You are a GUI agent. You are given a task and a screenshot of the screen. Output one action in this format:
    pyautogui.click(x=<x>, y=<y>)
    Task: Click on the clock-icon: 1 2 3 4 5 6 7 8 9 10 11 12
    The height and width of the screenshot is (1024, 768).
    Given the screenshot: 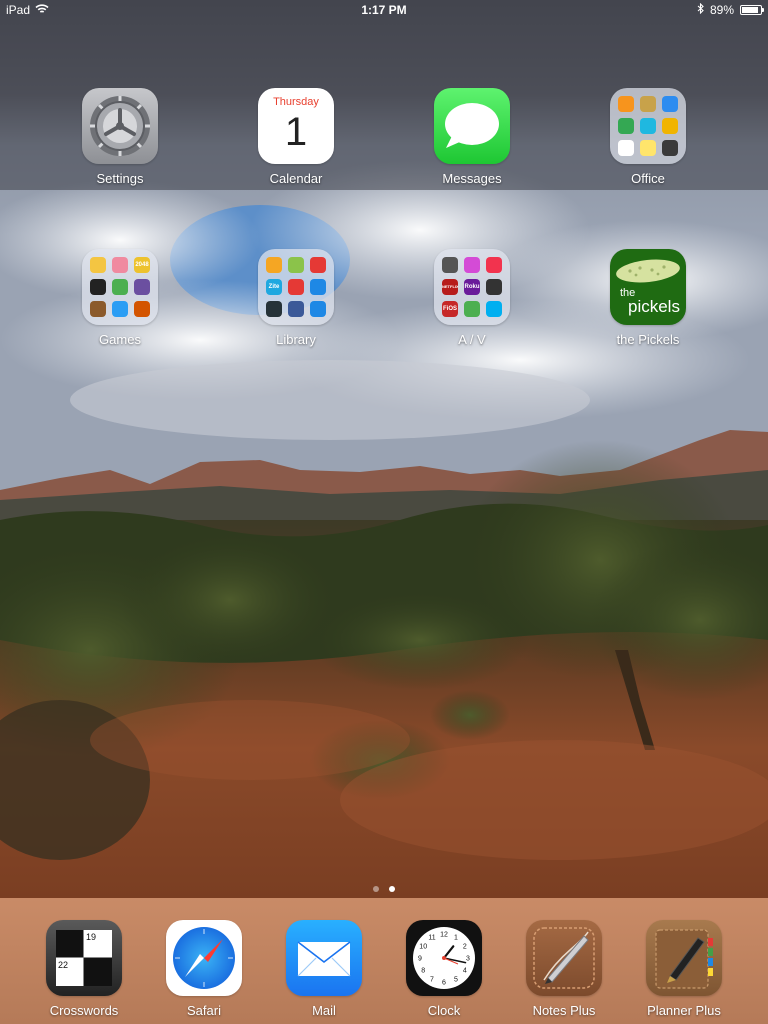 What is the action you would take?
    pyautogui.click(x=444, y=958)
    